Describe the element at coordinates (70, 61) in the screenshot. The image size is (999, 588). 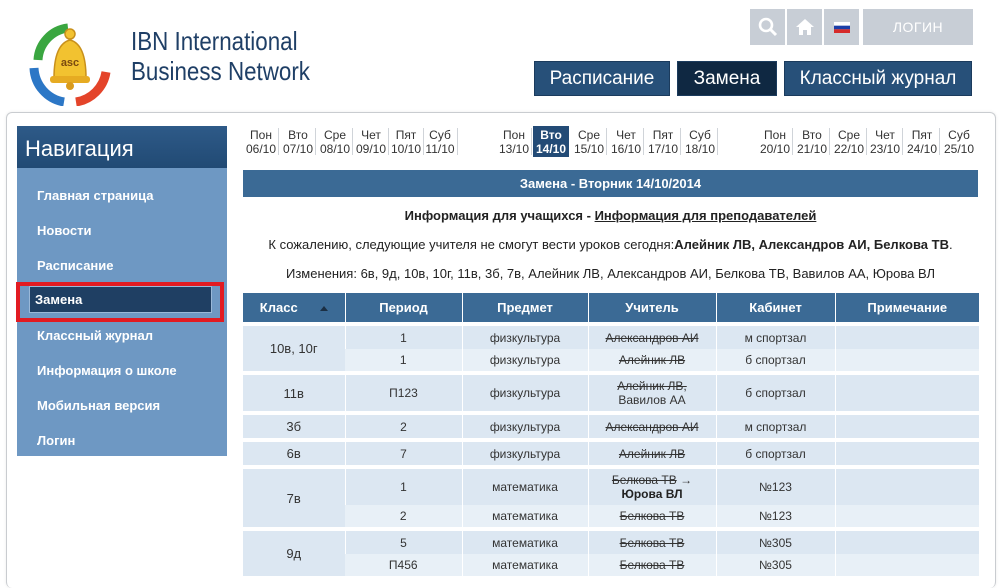
I see `asc-bell-logo: asc` at that location.